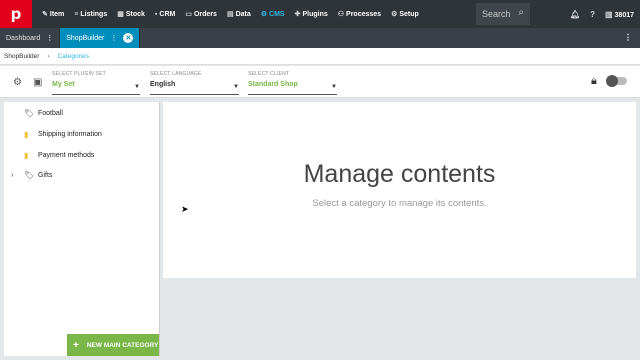 Image resolution: width=640 pixels, height=360 pixels. What do you see at coordinates (194, 83) in the screenshot?
I see `language-select: SELECT LANGUAGE English ▼` at bounding box center [194, 83].